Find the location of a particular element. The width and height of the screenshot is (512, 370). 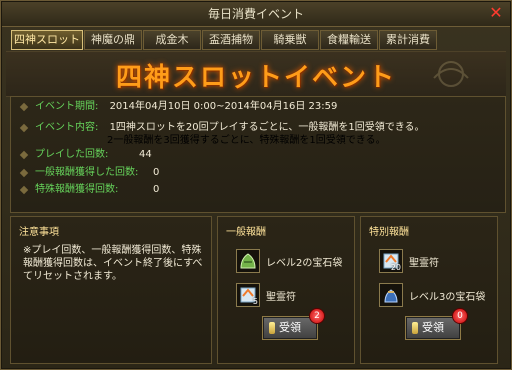

period-label: イベント期間: is located at coordinates (67, 106).